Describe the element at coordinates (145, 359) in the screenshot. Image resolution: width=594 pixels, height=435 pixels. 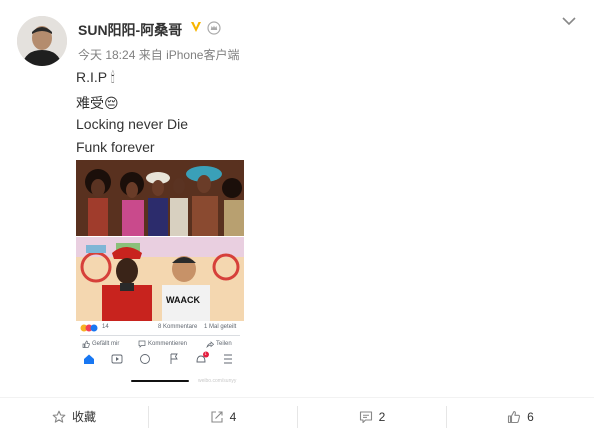
I see `profile-icon` at that location.